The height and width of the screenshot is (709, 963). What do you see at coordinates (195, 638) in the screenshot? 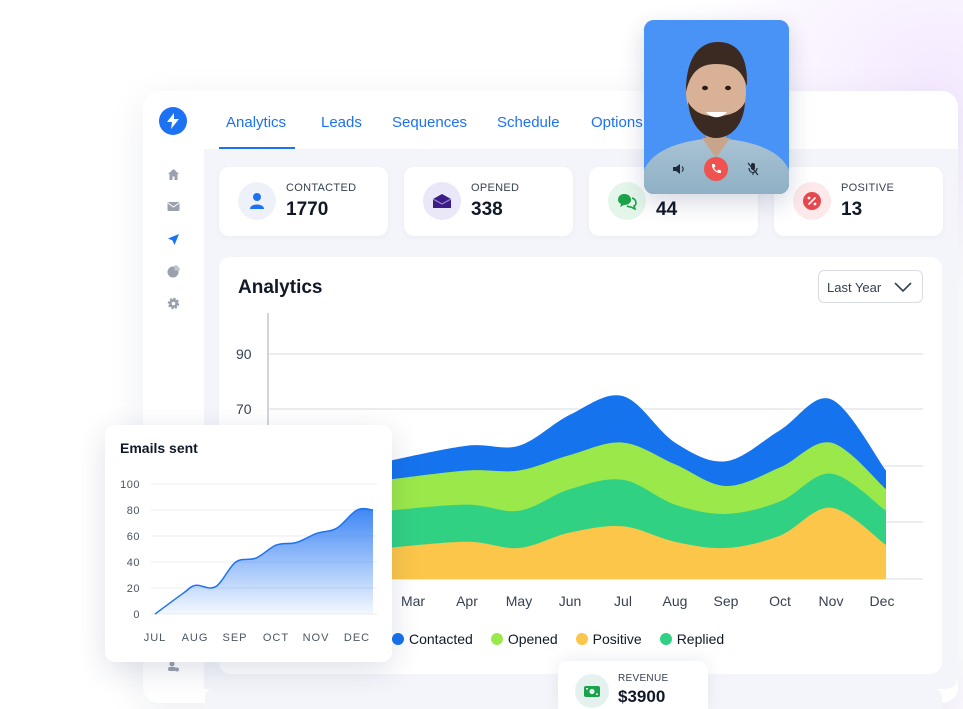
I see `x-tick-label: AUG` at bounding box center [195, 638].